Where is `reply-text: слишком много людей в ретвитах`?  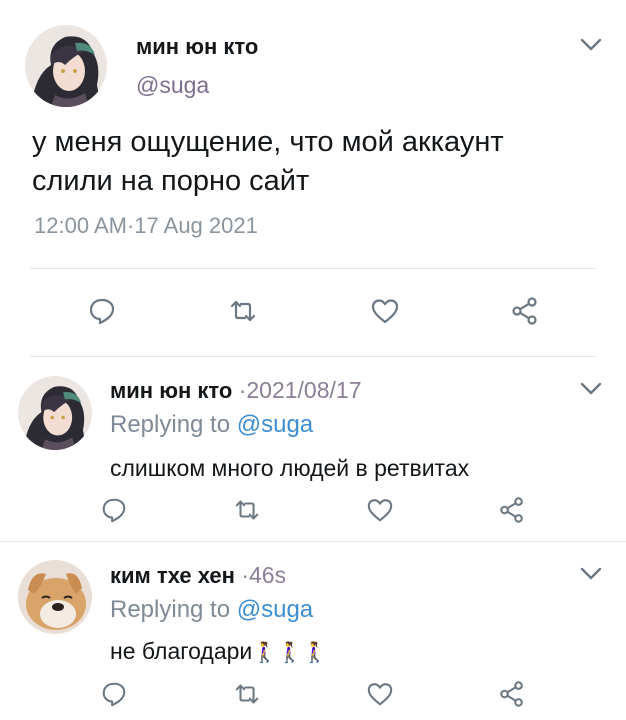
reply-text: слишком много людей в ретвитах is located at coordinates (290, 468).